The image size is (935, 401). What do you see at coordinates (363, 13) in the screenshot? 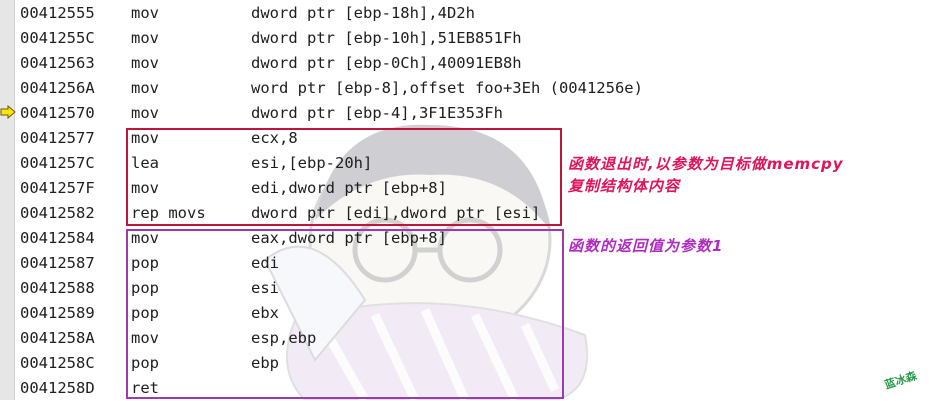
I see `operands: dword ptr [ebp-18h],4D2h` at bounding box center [363, 13].